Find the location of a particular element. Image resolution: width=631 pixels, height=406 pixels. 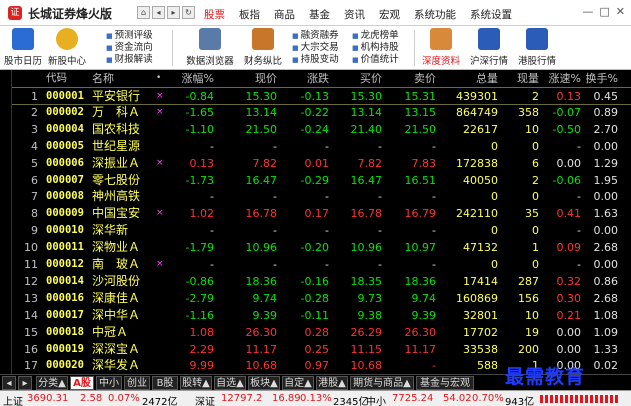

table-row: 7 000008 神州高铁 - - - - -0 0-0.00 is located at coordinates (321, 197).